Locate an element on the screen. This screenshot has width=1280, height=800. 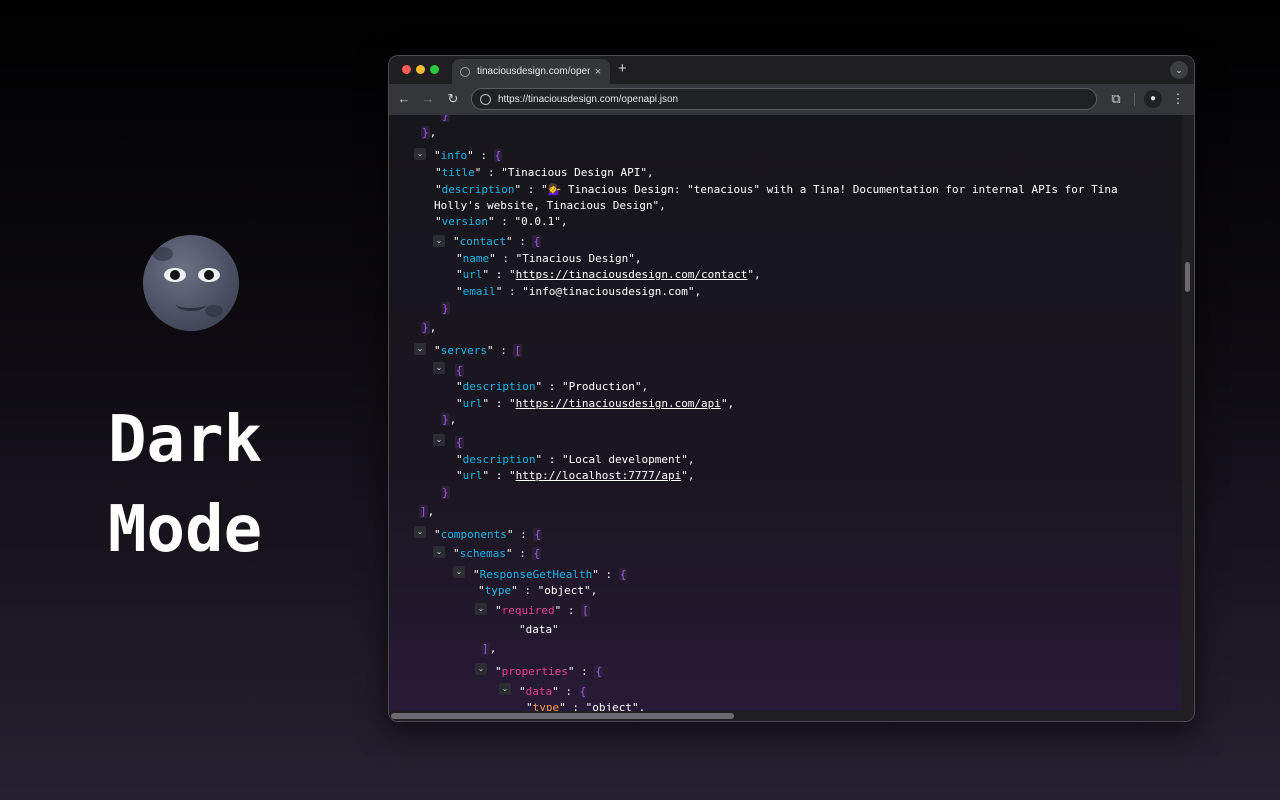
horizontal-scrollbar-thumb is located at coordinates (562, 716).